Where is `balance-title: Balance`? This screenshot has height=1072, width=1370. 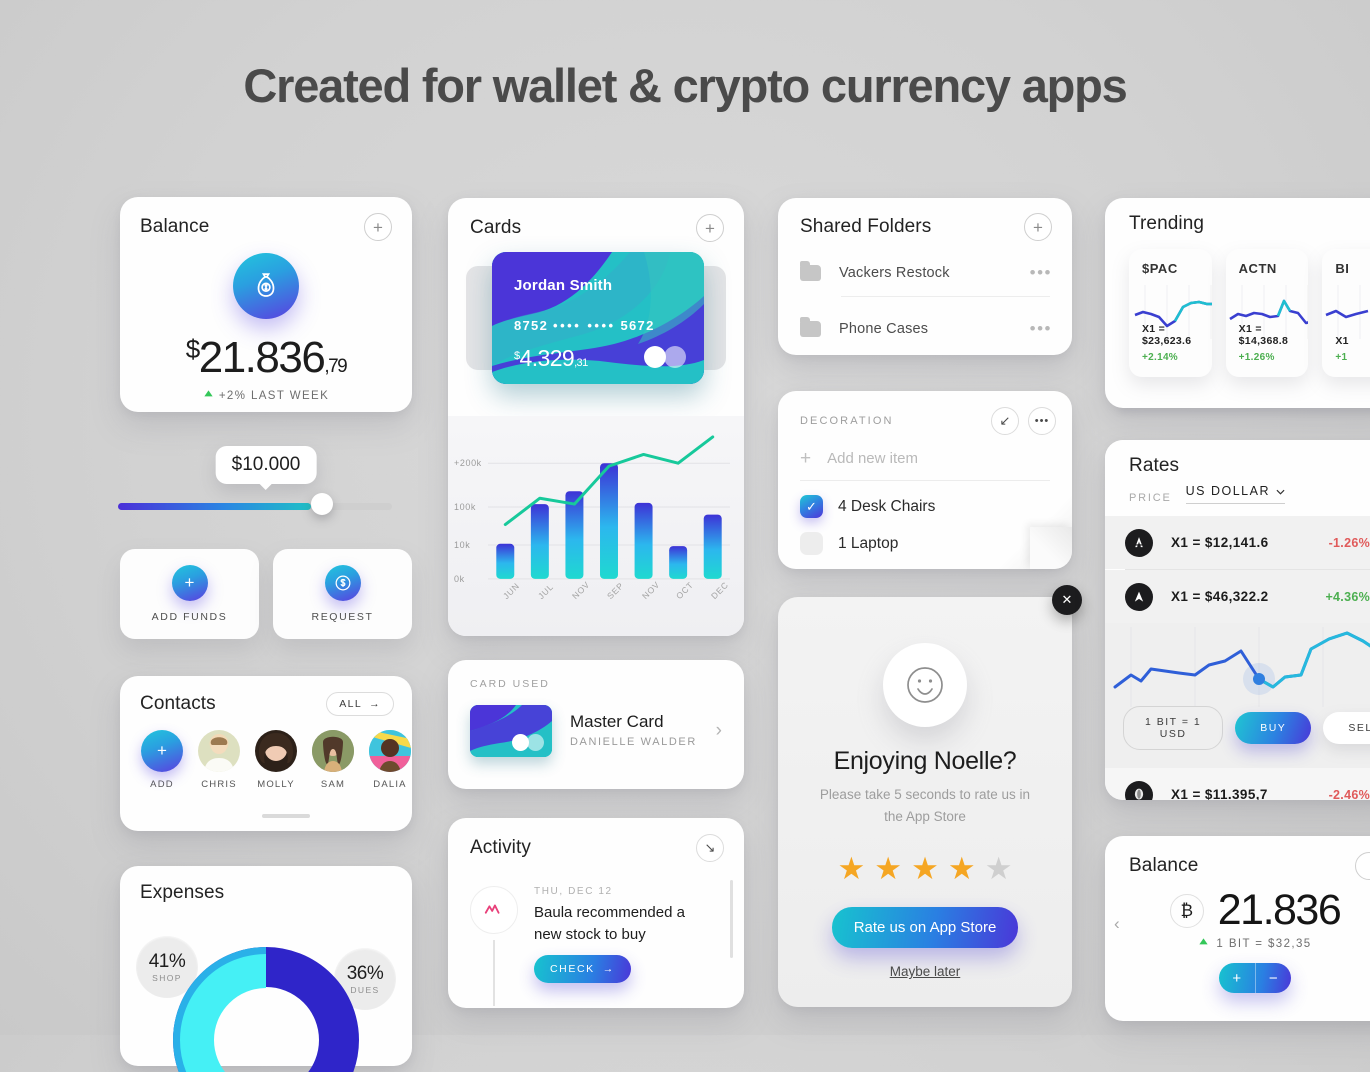 balance-title: Balance is located at coordinates (1164, 865).